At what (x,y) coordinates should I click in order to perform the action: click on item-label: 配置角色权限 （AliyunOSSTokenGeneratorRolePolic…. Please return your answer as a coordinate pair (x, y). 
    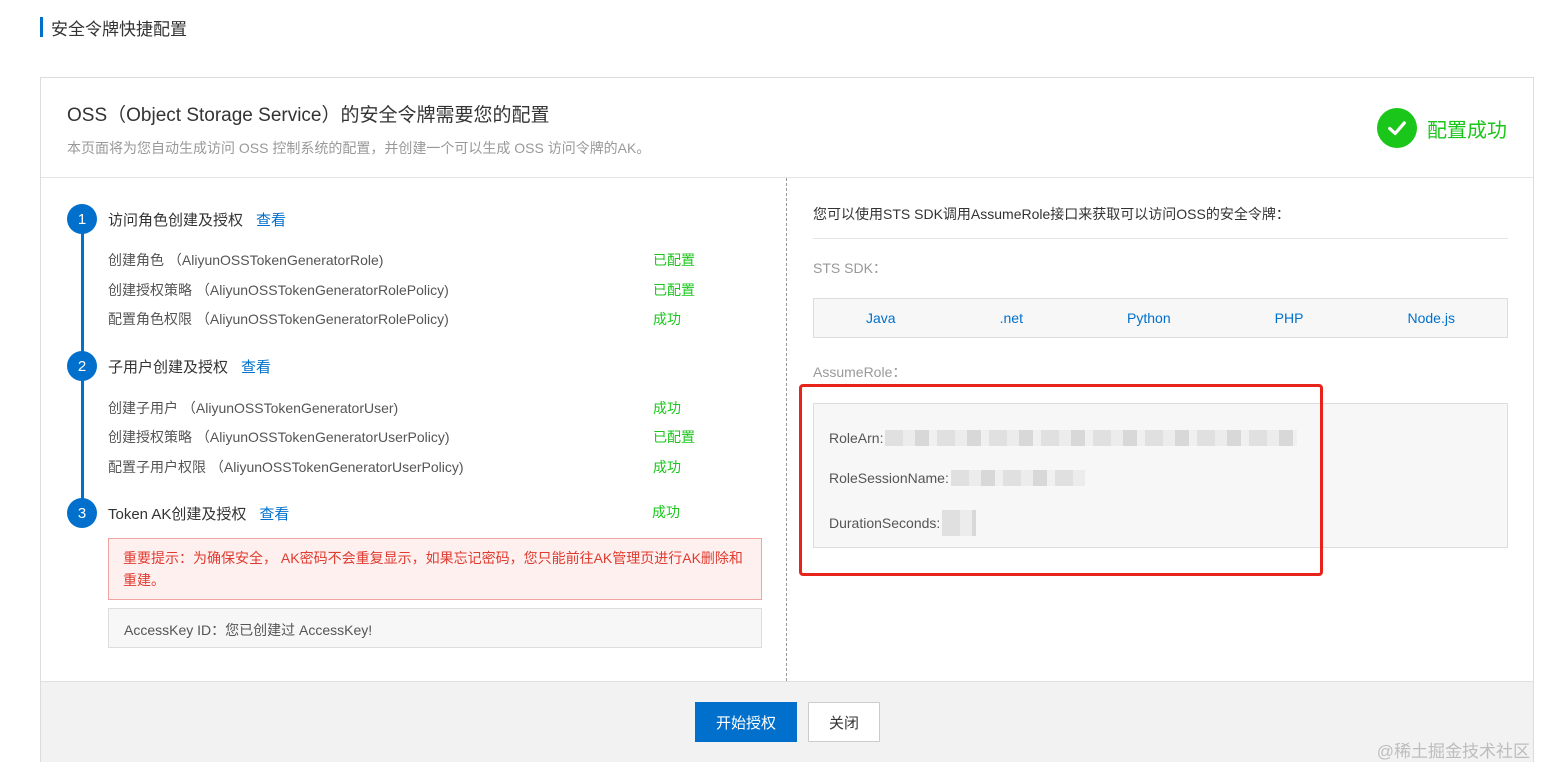
    Looking at the image, I should click on (278, 319).